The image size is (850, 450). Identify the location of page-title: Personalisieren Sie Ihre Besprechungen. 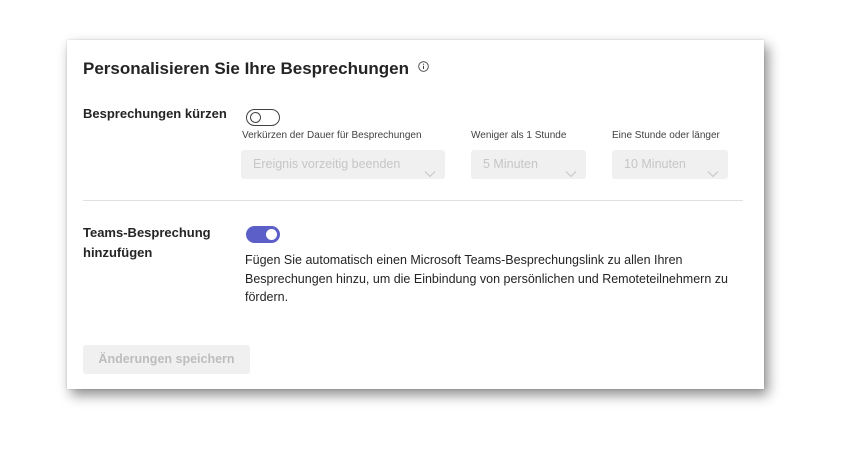
(256, 68).